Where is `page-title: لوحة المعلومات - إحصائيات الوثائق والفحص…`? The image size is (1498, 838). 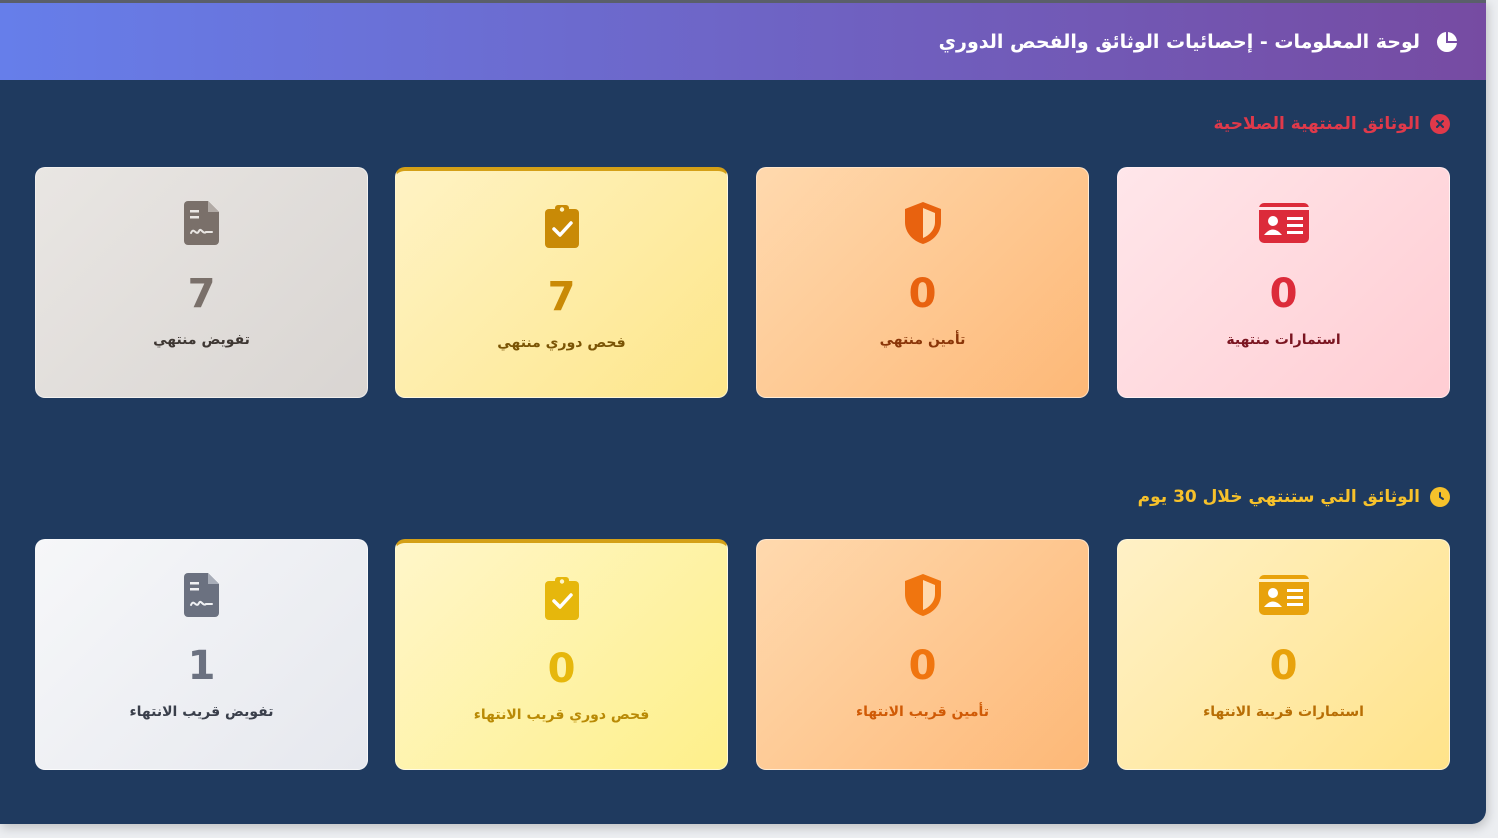 page-title: لوحة المعلومات - إحصائيات الوثائق والفحص… is located at coordinates (1179, 41).